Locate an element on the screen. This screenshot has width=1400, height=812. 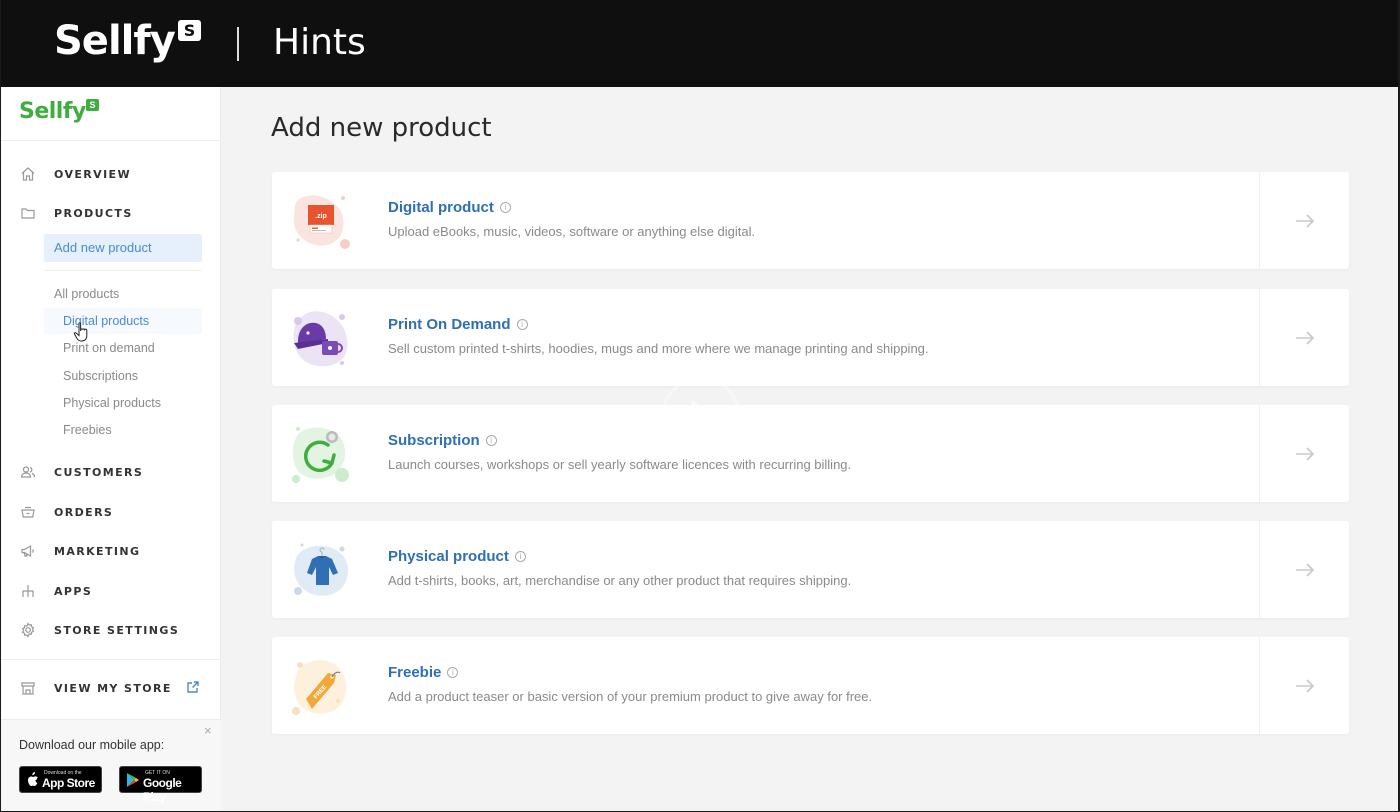
page-title: Add new product is located at coordinates (381, 128).